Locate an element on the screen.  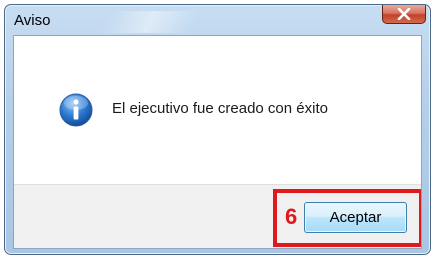
accept-button: Aceptar is located at coordinates (355, 217).